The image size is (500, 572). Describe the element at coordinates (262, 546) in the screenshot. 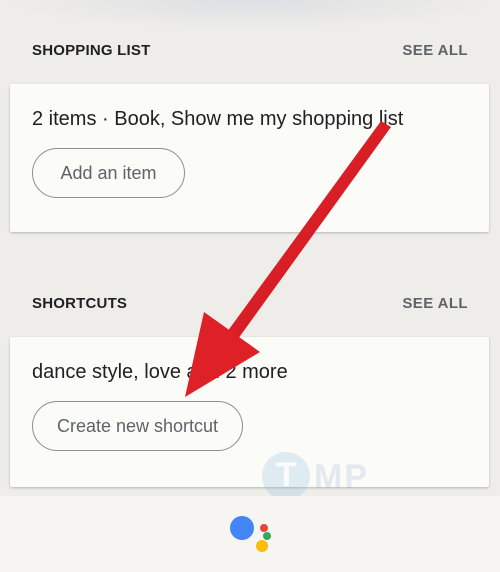

I see `assistant-yellow-dot` at that location.